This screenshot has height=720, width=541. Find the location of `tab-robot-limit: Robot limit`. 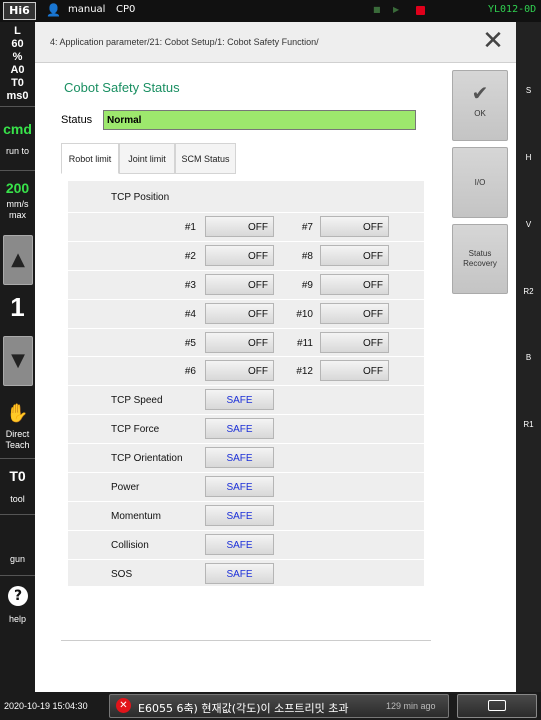

tab-robot-limit: Robot limit is located at coordinates (90, 158).